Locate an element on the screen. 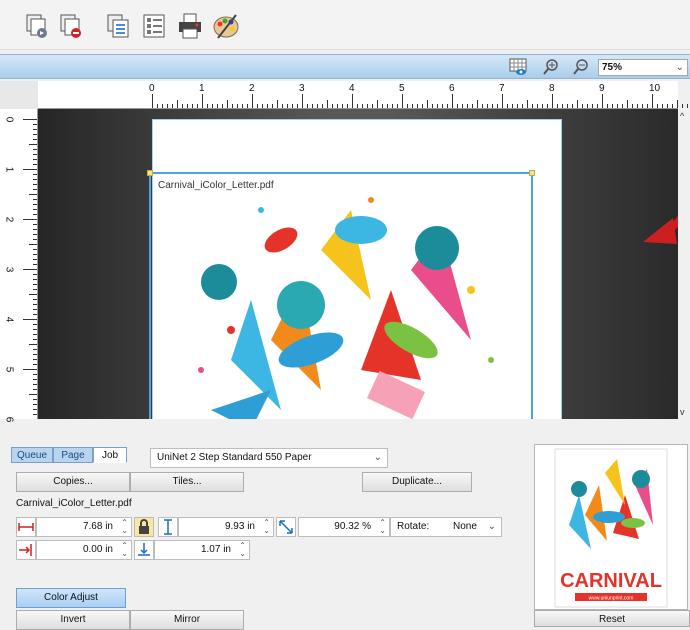  ruler-tick-label: 3 is located at coordinates (302, 88).